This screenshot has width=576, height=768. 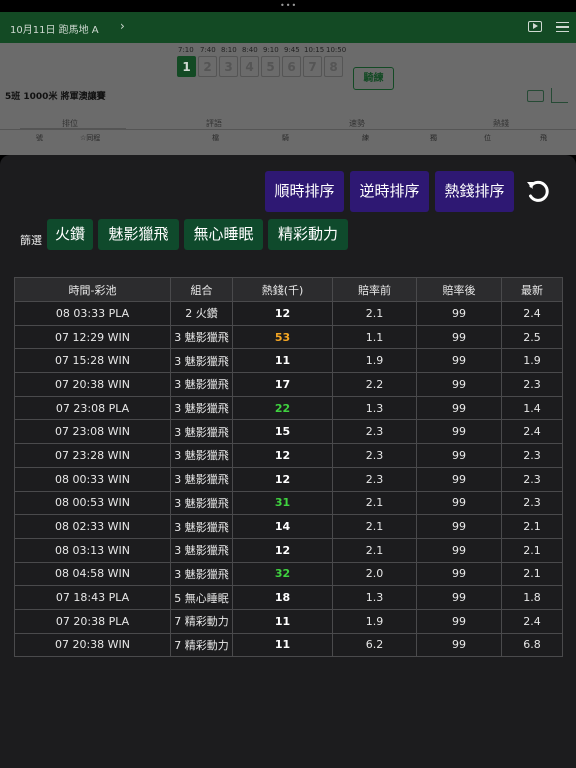 I want to click on cell-money: 31, so click(x=282, y=503).